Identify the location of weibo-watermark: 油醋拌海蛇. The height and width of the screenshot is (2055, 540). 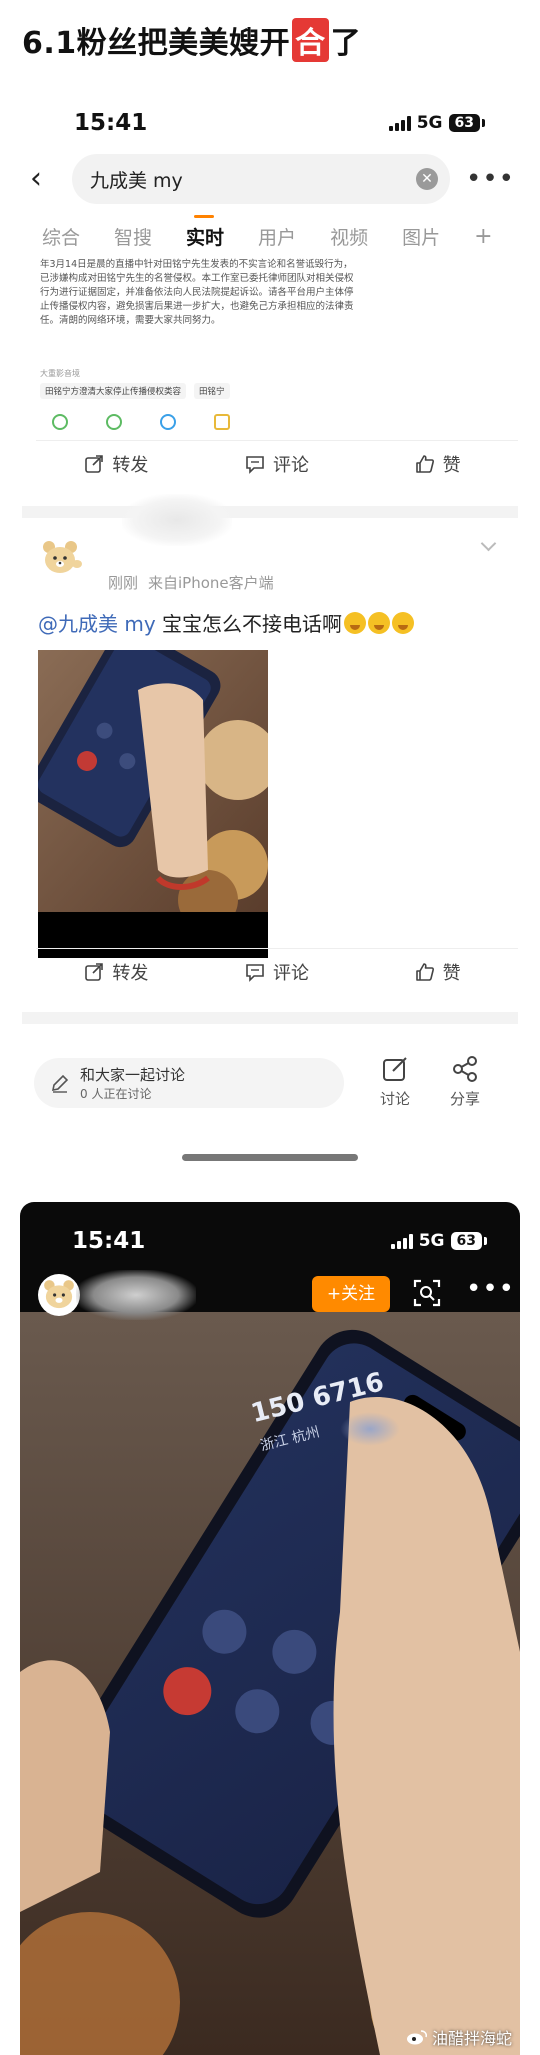
(459, 2037).